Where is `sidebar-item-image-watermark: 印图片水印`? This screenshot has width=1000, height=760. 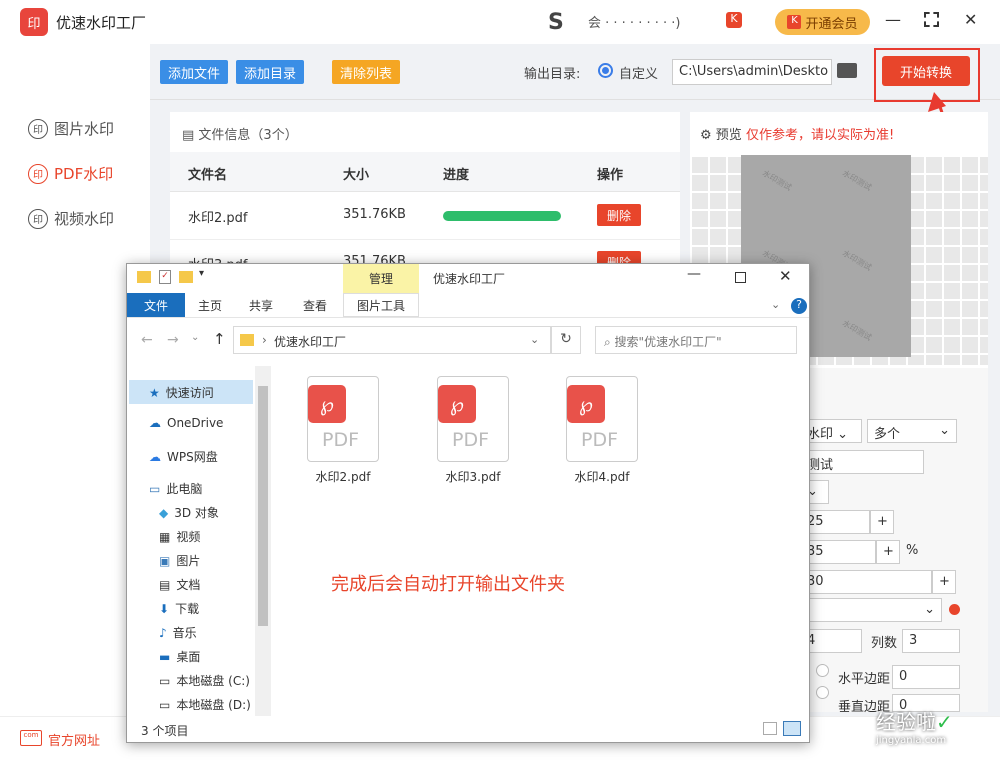
sidebar-item-image-watermark: 印图片水印 is located at coordinates (71, 128).